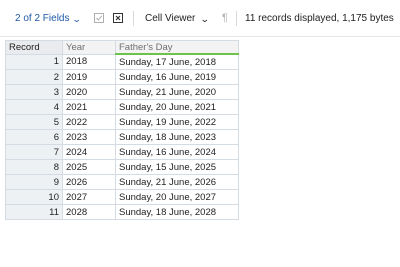 The height and width of the screenshot is (267, 400). What do you see at coordinates (34, 167) in the screenshot?
I see `record-cell: 8` at bounding box center [34, 167].